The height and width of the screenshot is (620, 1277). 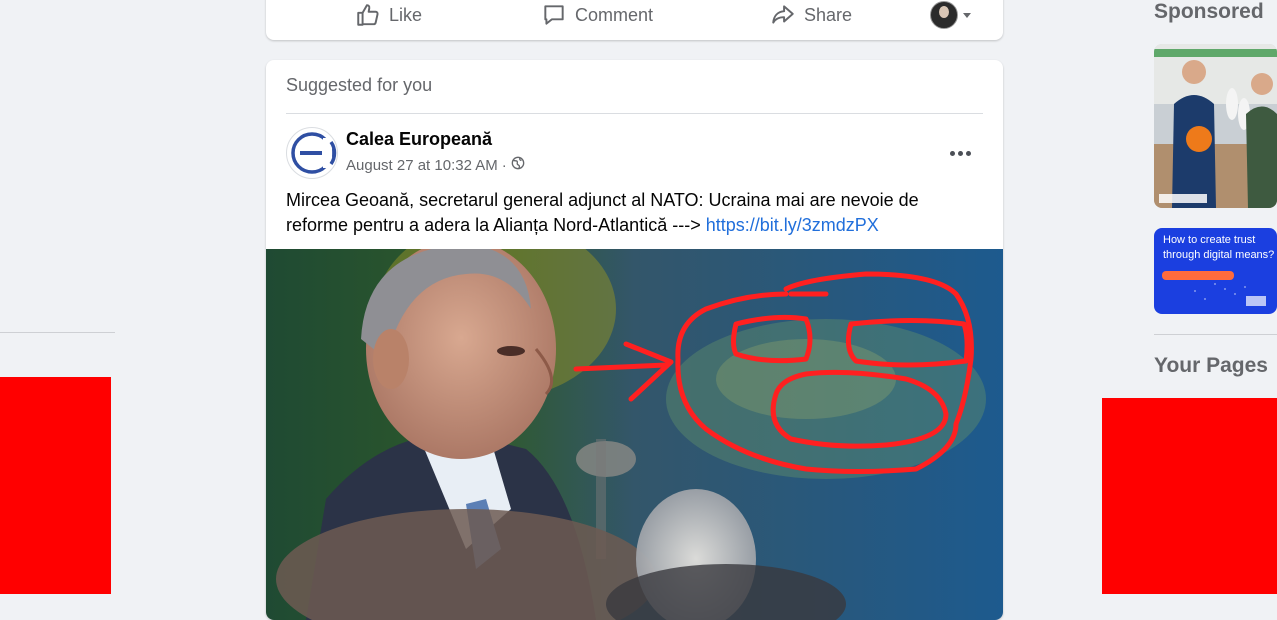 I want to click on your-pages-heading: Your Pages, so click(x=1211, y=365).